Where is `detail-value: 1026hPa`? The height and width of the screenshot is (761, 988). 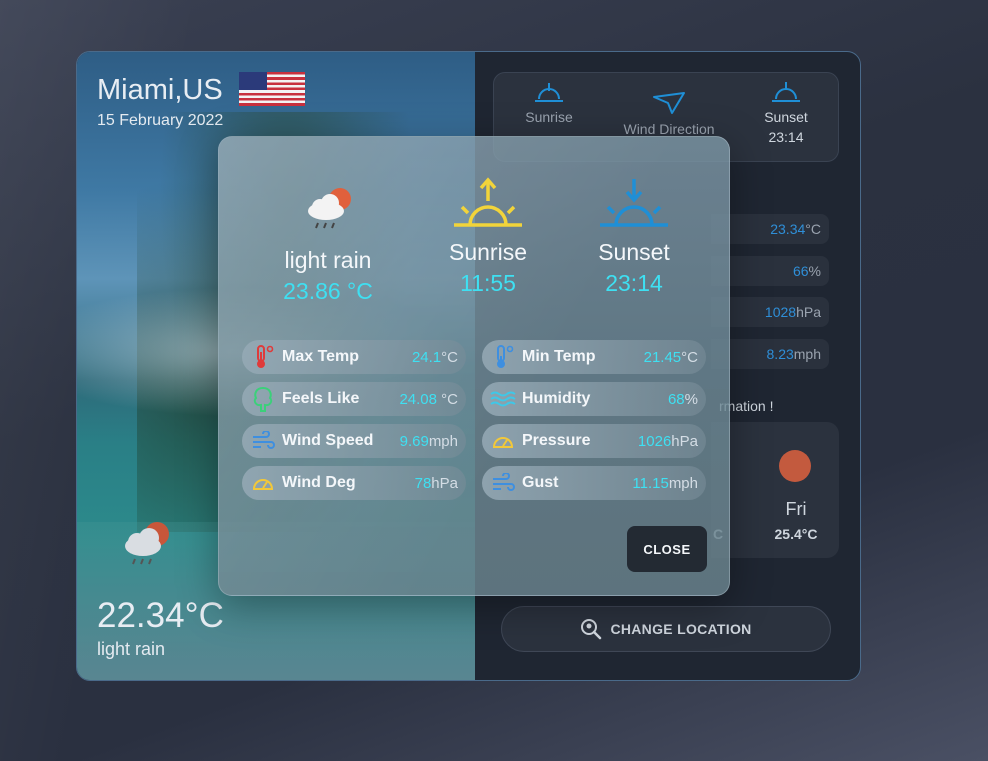 detail-value: 1026hPa is located at coordinates (672, 441).